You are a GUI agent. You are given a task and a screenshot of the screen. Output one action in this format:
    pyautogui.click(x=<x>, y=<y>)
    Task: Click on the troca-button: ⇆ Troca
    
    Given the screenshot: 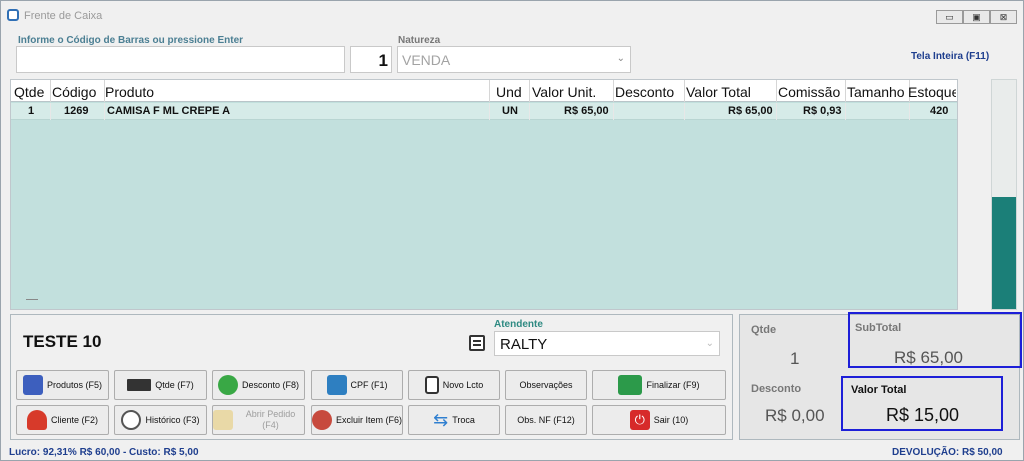 What is the action you would take?
    pyautogui.click(x=454, y=420)
    